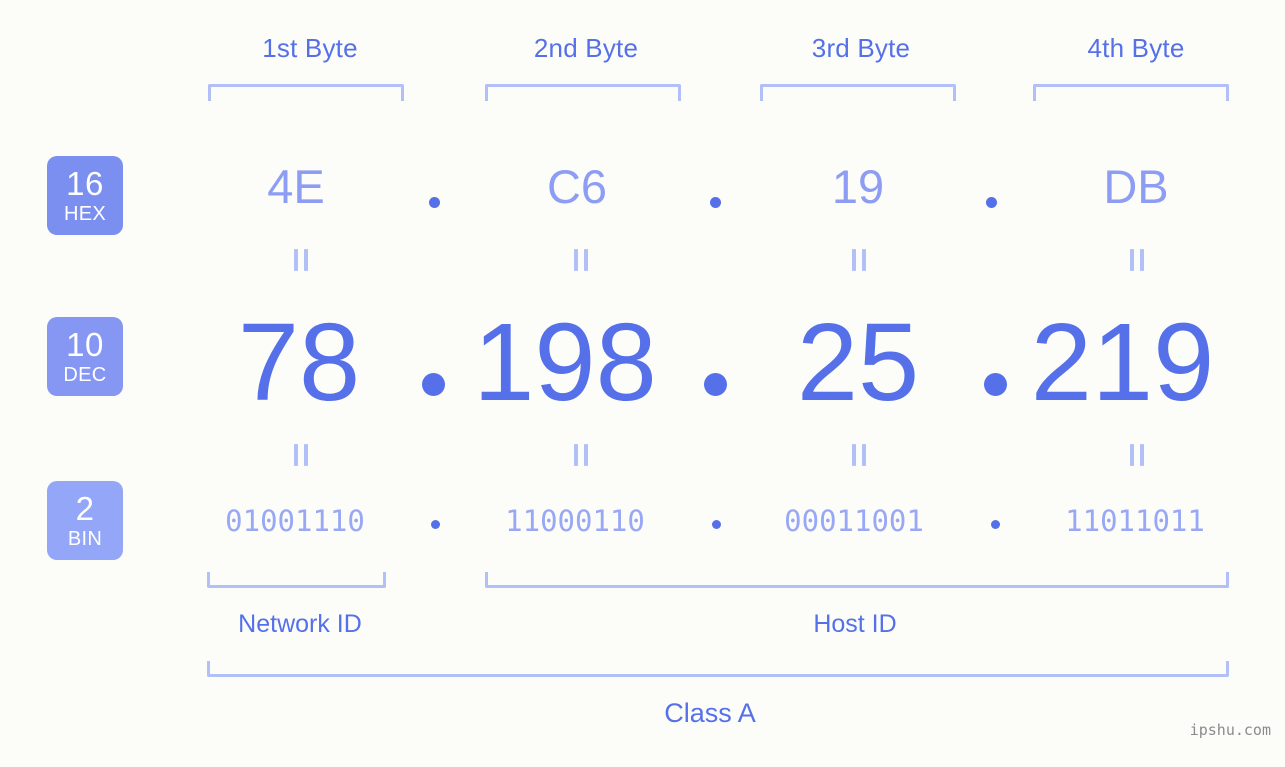  Describe the element at coordinates (1230, 730) in the screenshot. I see `site-watermark: ipshu.com` at that location.